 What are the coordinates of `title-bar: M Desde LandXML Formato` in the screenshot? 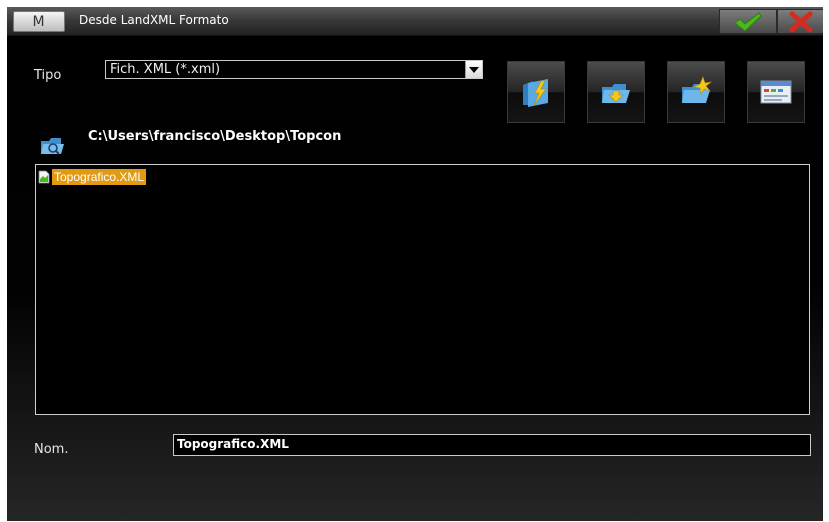 It's located at (415, 21).